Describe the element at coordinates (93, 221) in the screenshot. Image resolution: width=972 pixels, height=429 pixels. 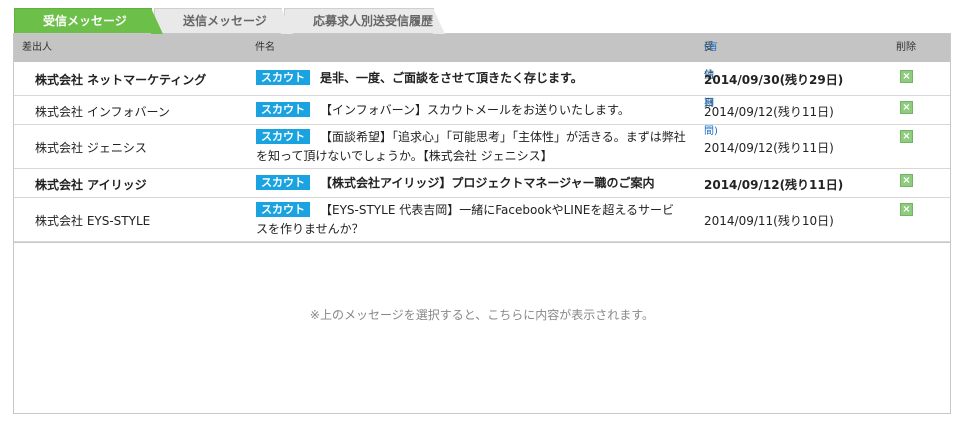
I see `message-sender: 株式会社 EYS-STYLE` at that location.